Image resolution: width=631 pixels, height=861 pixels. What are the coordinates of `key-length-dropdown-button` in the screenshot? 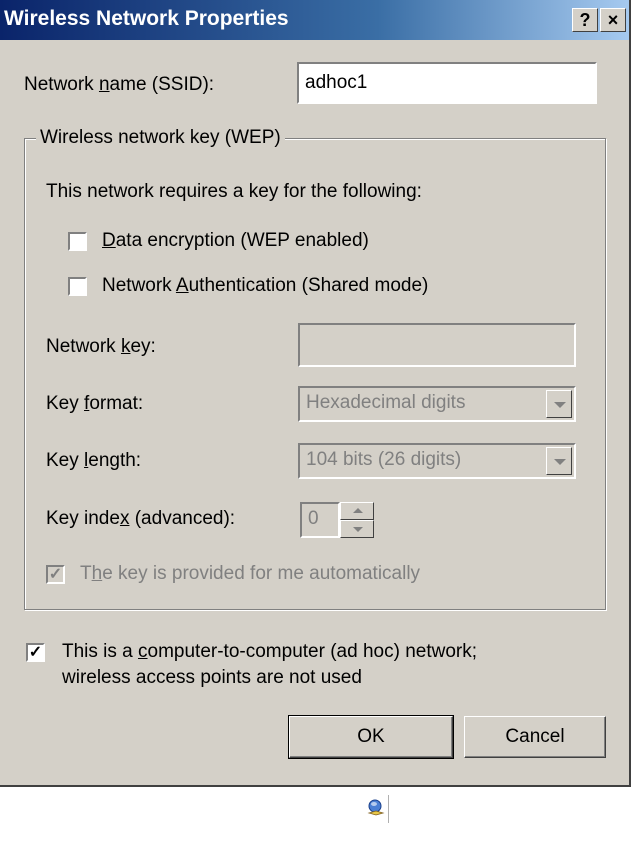 It's located at (559, 461).